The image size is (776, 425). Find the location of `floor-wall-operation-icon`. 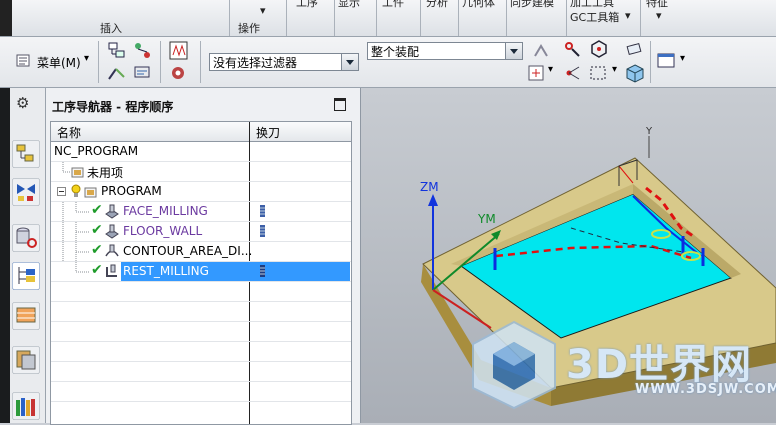

floor-wall-operation-icon is located at coordinates (112, 231).